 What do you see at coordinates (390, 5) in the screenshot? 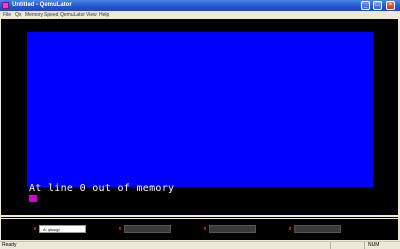
I see `close-button: ×` at bounding box center [390, 5].